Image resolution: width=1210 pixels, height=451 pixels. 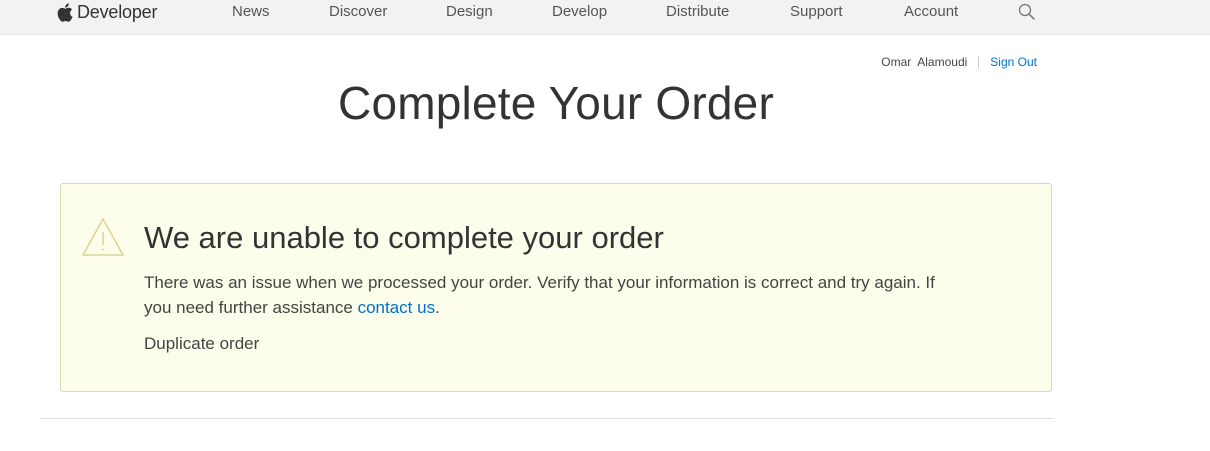 I want to click on apple-logo-icon, so click(x=67, y=12).